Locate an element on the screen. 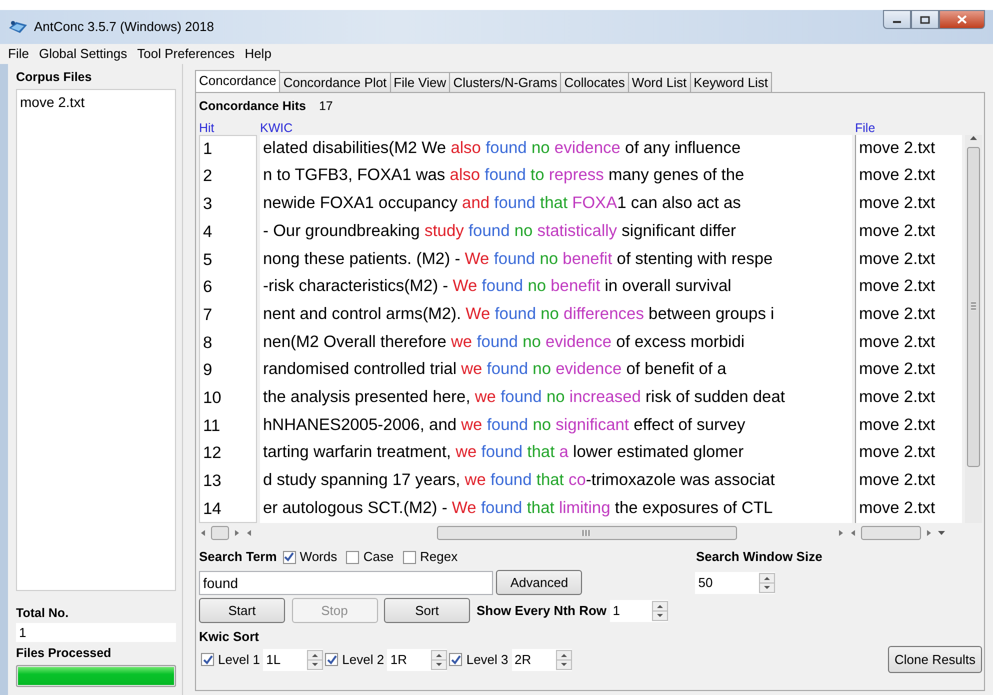 This screenshot has height=695, width=993. number-field: 50 is located at coordinates (735, 583).